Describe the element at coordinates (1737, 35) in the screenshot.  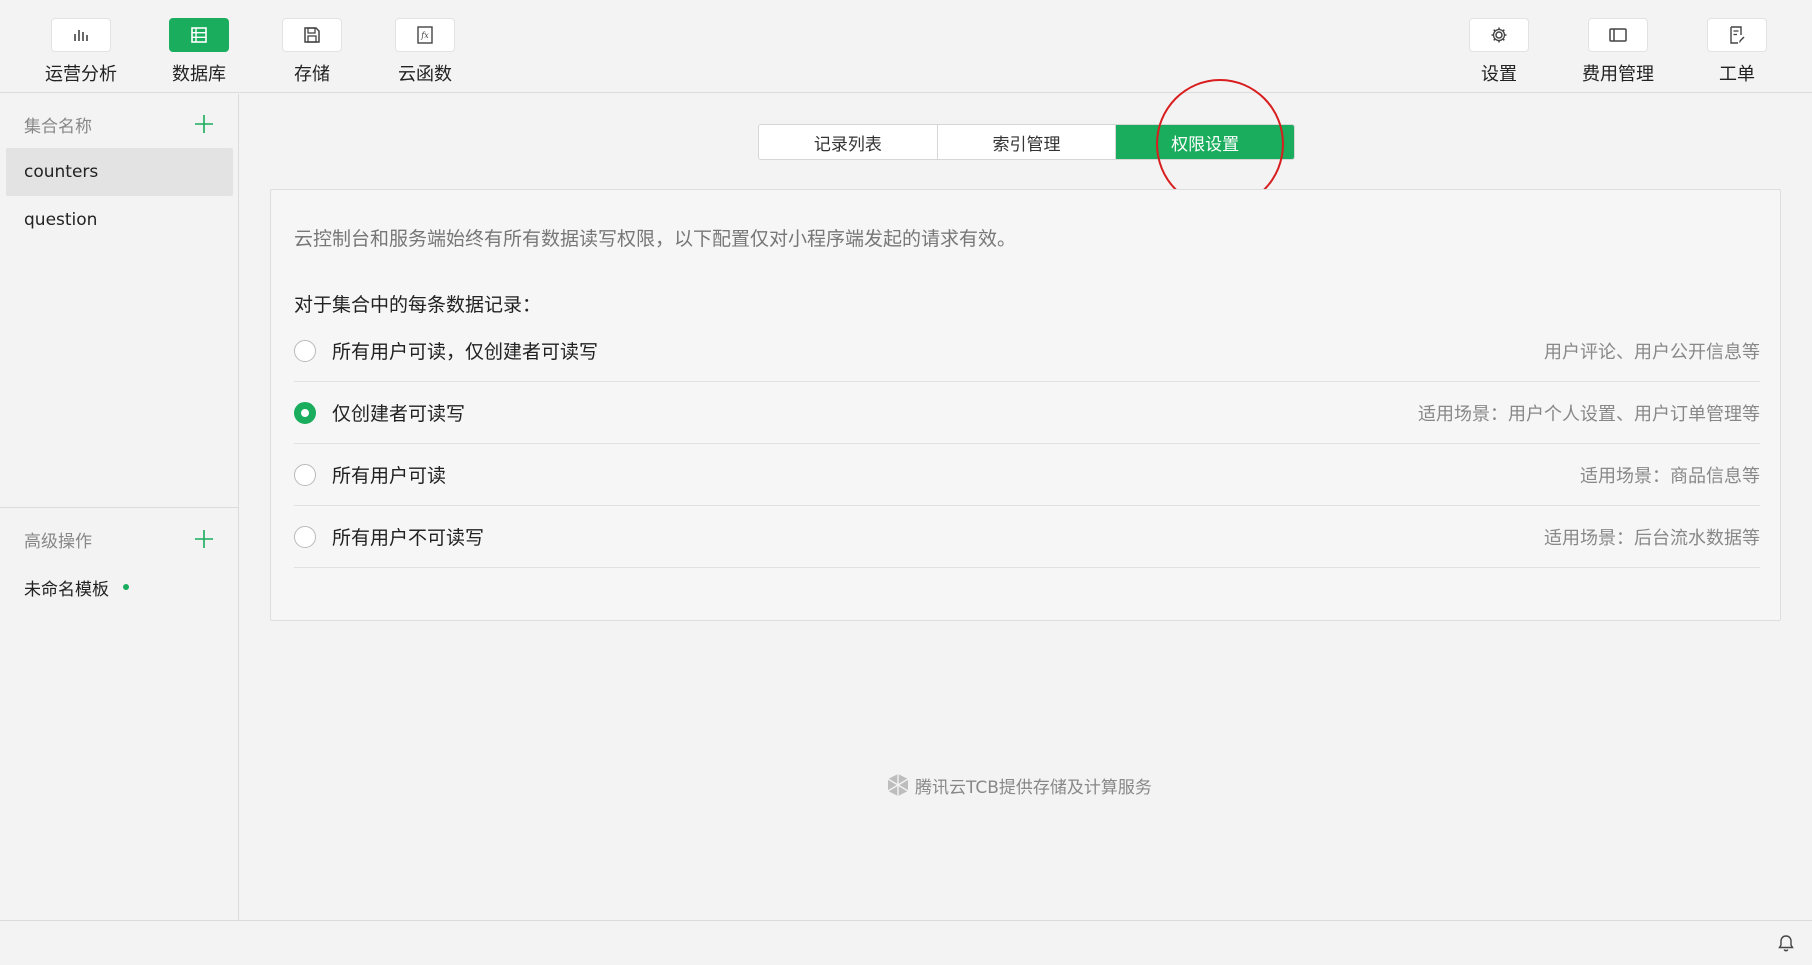
I see `ticket-icon` at that location.